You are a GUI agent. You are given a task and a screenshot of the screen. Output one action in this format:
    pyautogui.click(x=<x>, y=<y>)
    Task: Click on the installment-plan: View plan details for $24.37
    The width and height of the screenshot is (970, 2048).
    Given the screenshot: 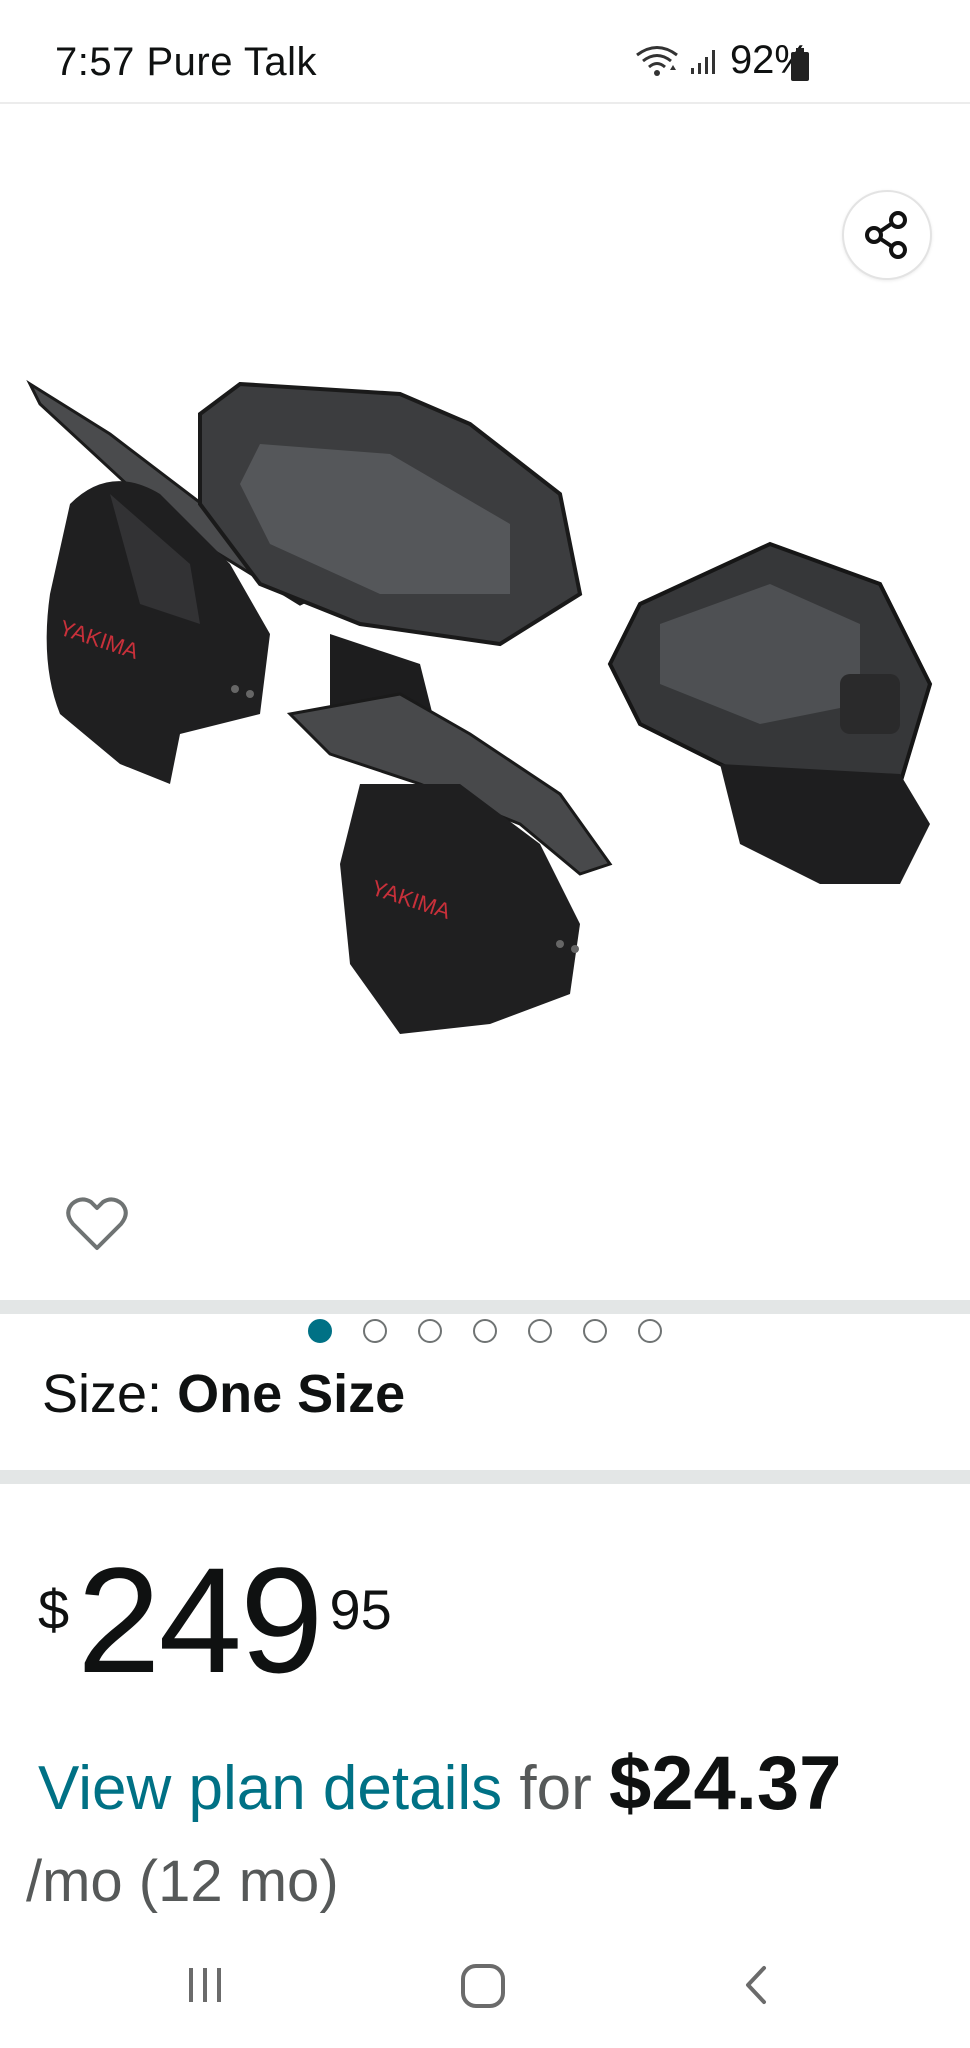 What is the action you would take?
    pyautogui.click(x=439, y=1783)
    